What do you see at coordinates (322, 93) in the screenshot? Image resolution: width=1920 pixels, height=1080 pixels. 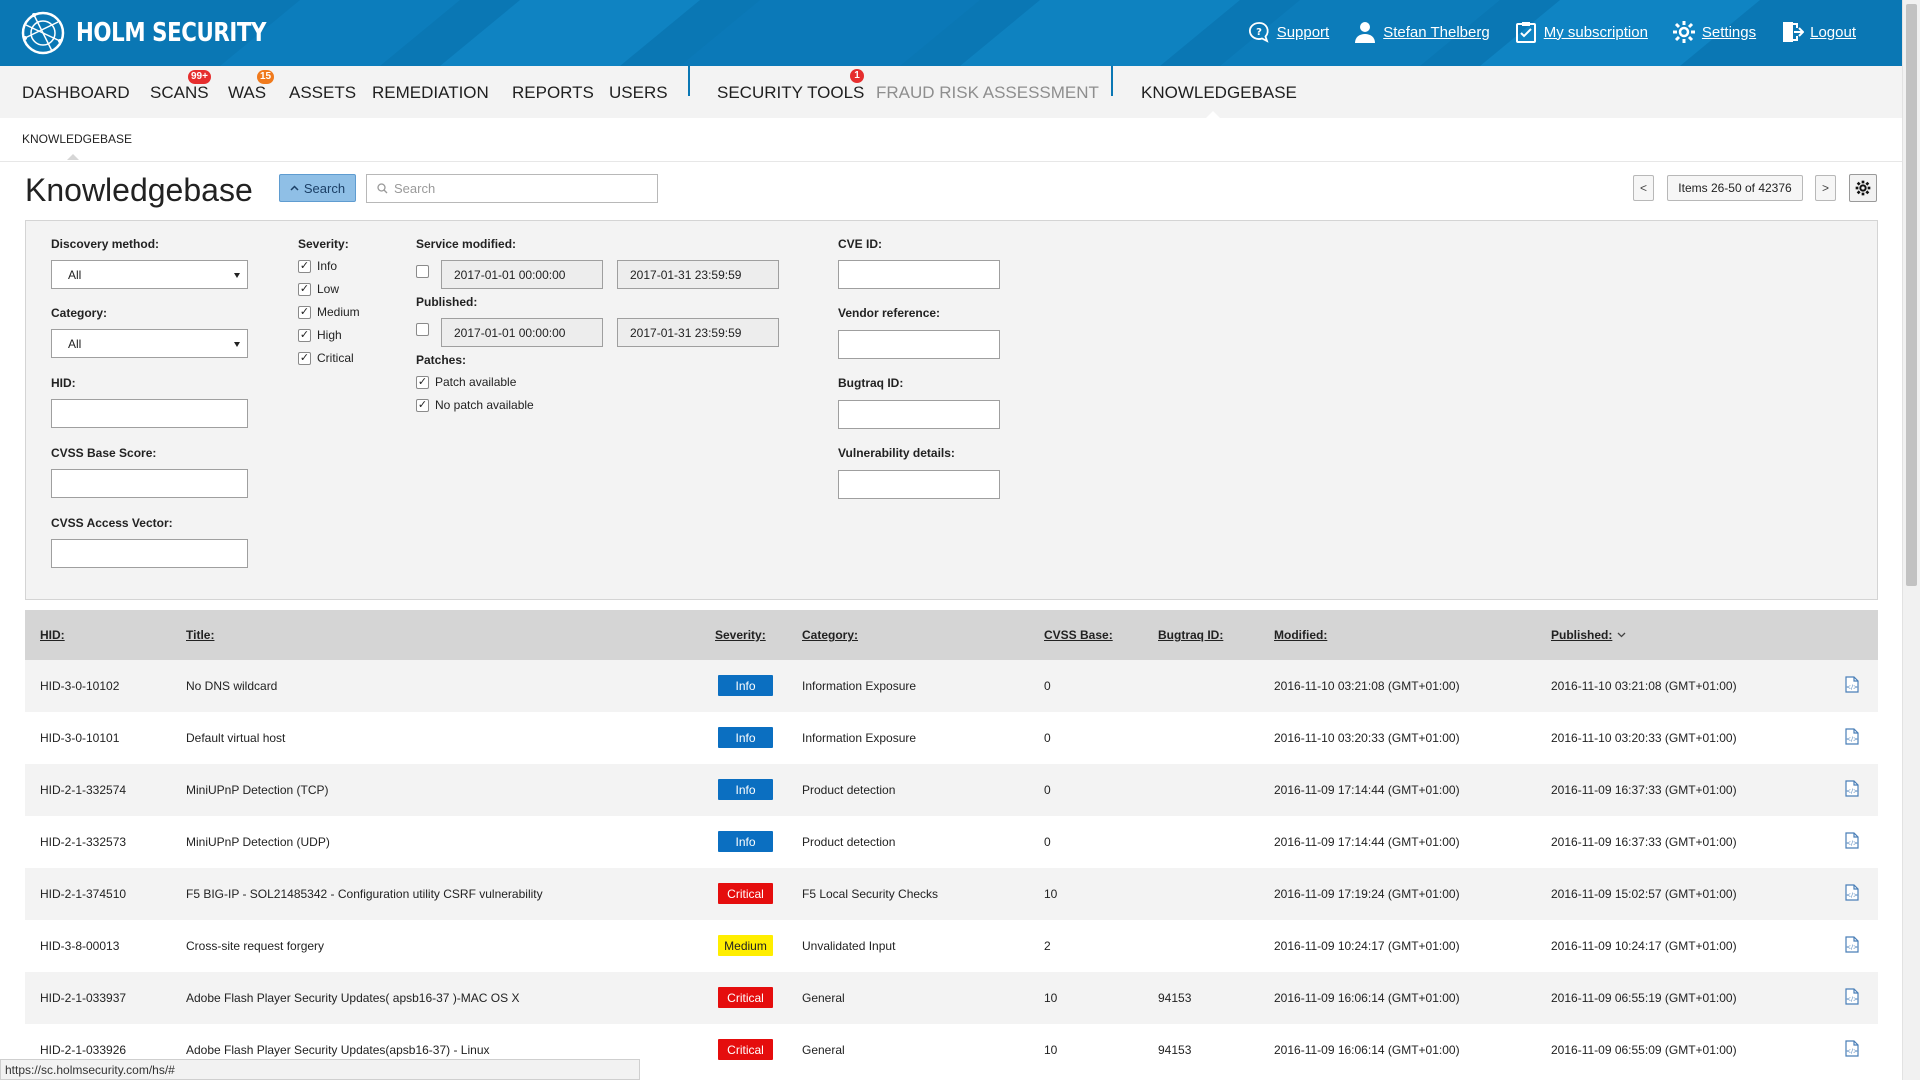 I see `nav-assets: ASSETS` at bounding box center [322, 93].